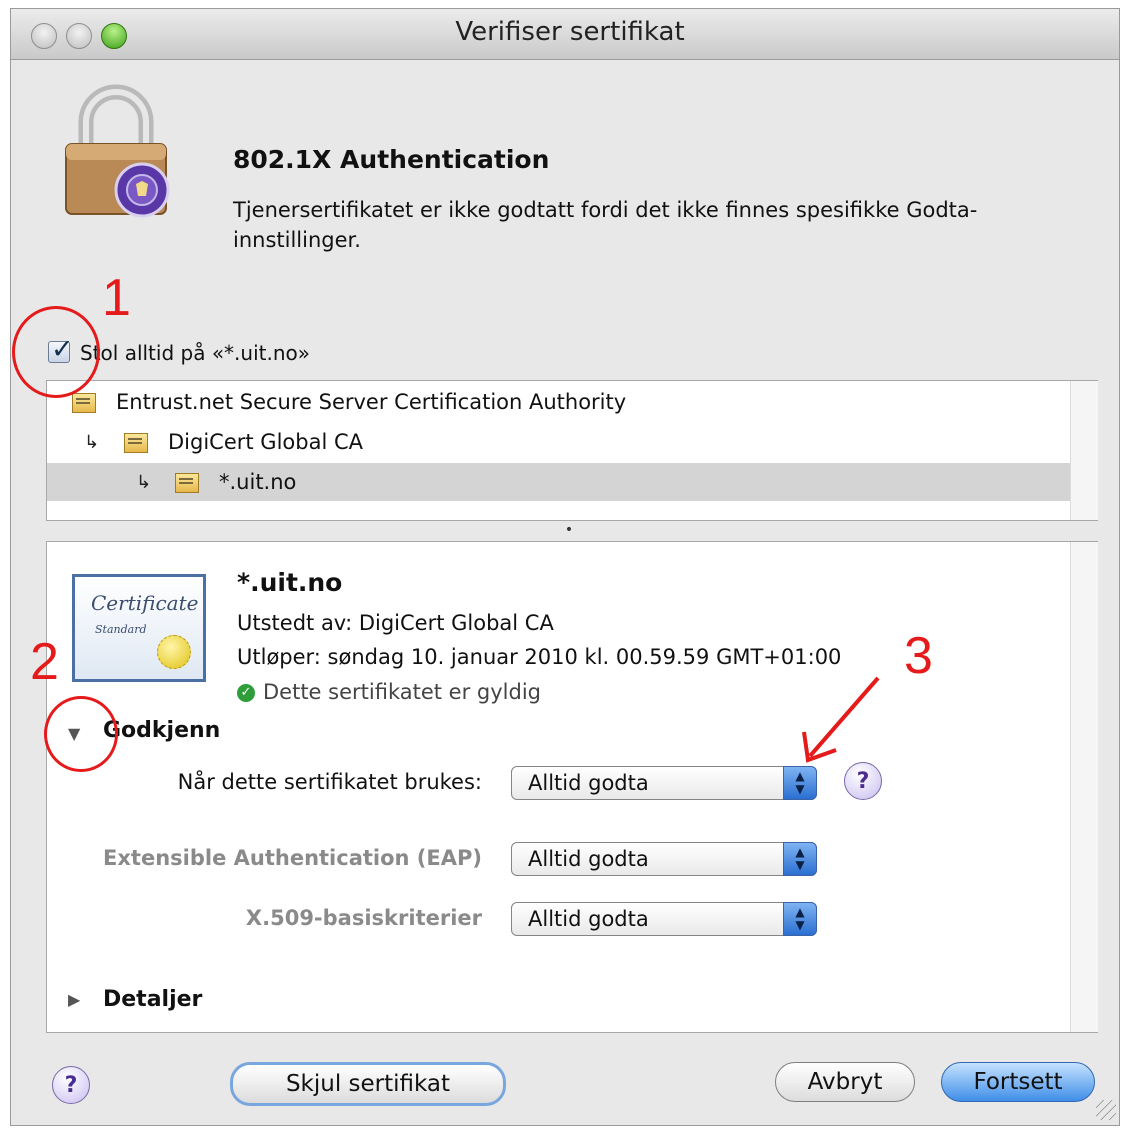 This screenshot has width=1130, height=1133. I want to click on details-section-heading: Detaljer, so click(152, 999).